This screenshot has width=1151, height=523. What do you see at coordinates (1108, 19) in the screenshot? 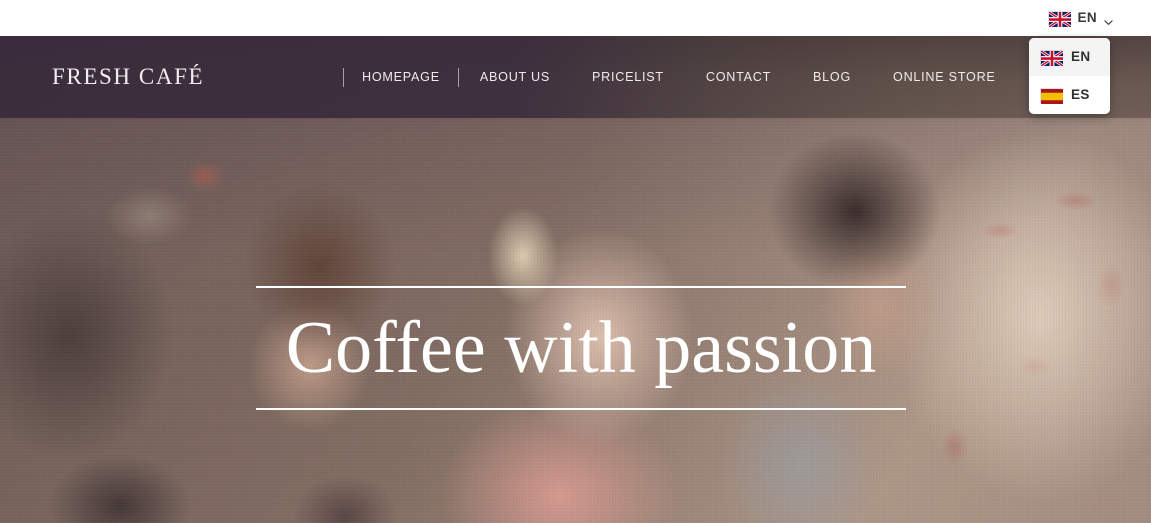
I see `chevron-down-icon` at bounding box center [1108, 19].